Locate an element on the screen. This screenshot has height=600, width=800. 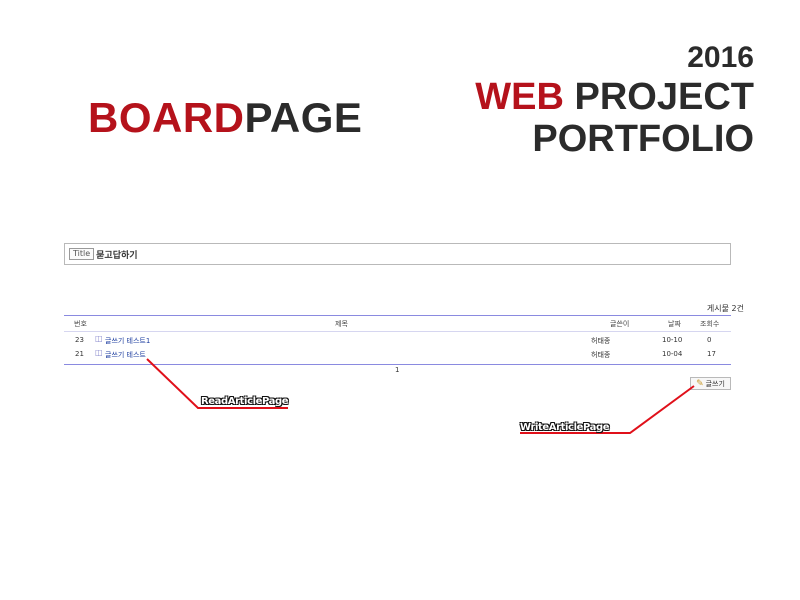
read-article-page-label: ReadArticlePage is located at coordinates (245, 401).